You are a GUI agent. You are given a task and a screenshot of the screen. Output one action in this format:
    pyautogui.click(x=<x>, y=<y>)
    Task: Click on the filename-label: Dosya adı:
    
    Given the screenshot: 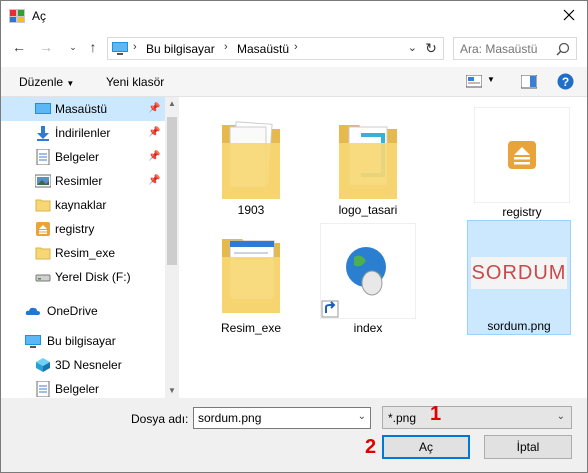 What is the action you would take?
    pyautogui.click(x=160, y=419)
    